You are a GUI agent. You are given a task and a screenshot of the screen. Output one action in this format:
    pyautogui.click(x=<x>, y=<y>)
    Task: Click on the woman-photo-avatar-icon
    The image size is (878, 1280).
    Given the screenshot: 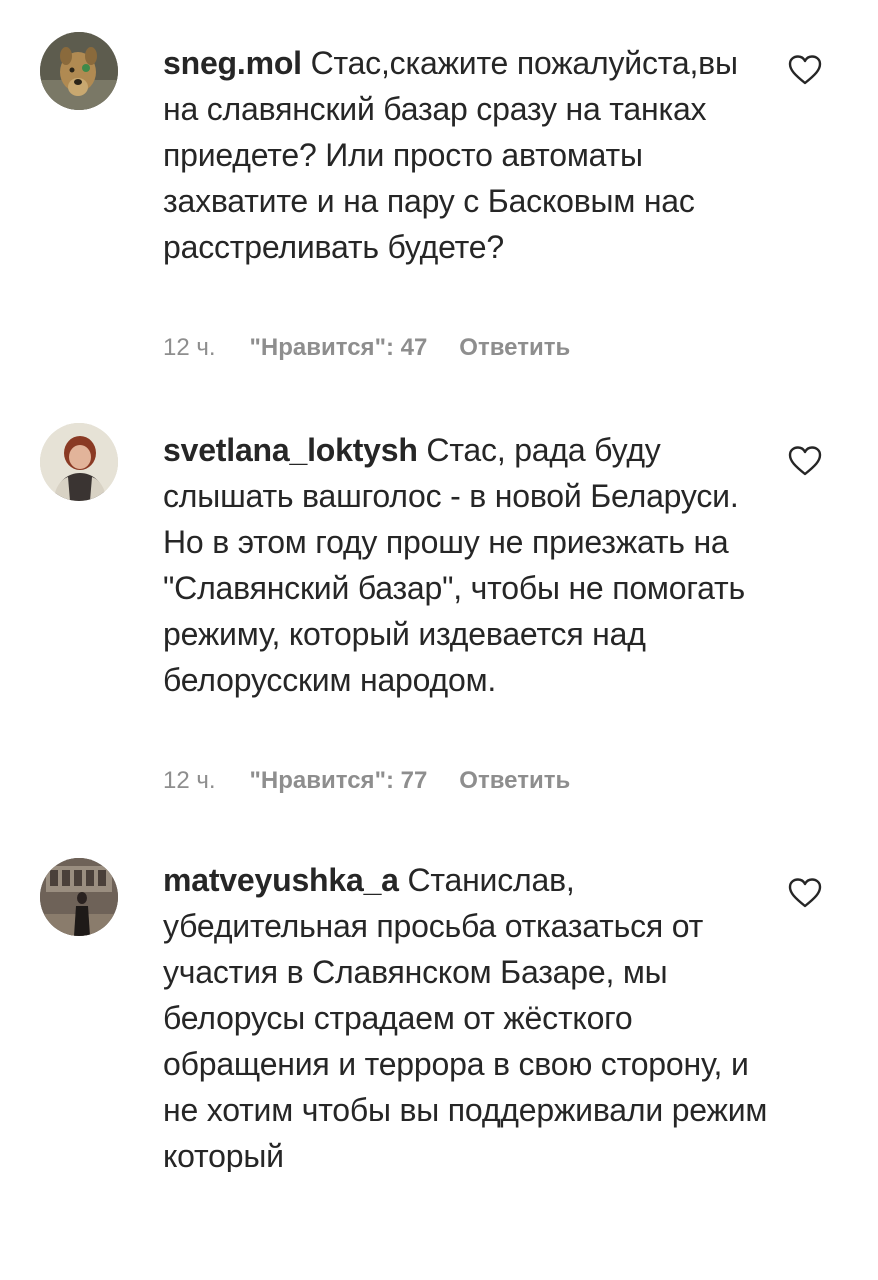 What is the action you would take?
    pyautogui.click(x=79, y=462)
    